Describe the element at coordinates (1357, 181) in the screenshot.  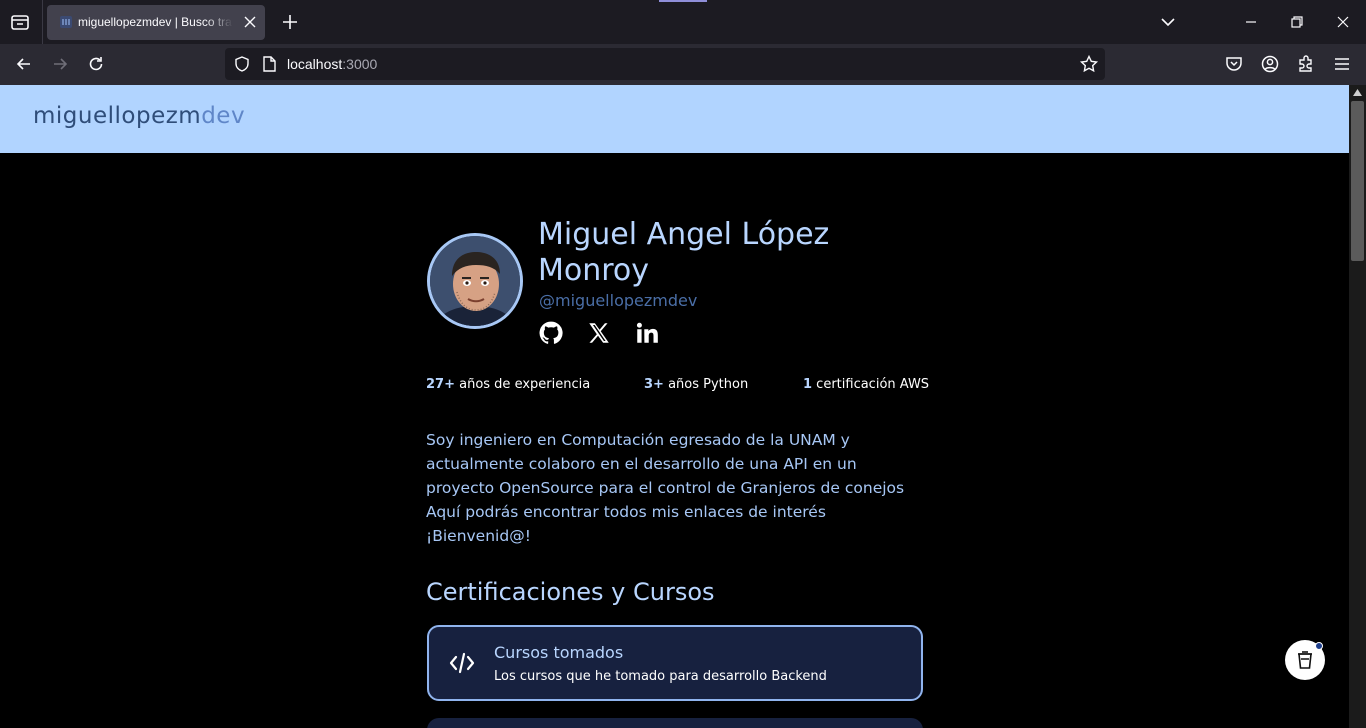
I see `scroll-thumb` at that location.